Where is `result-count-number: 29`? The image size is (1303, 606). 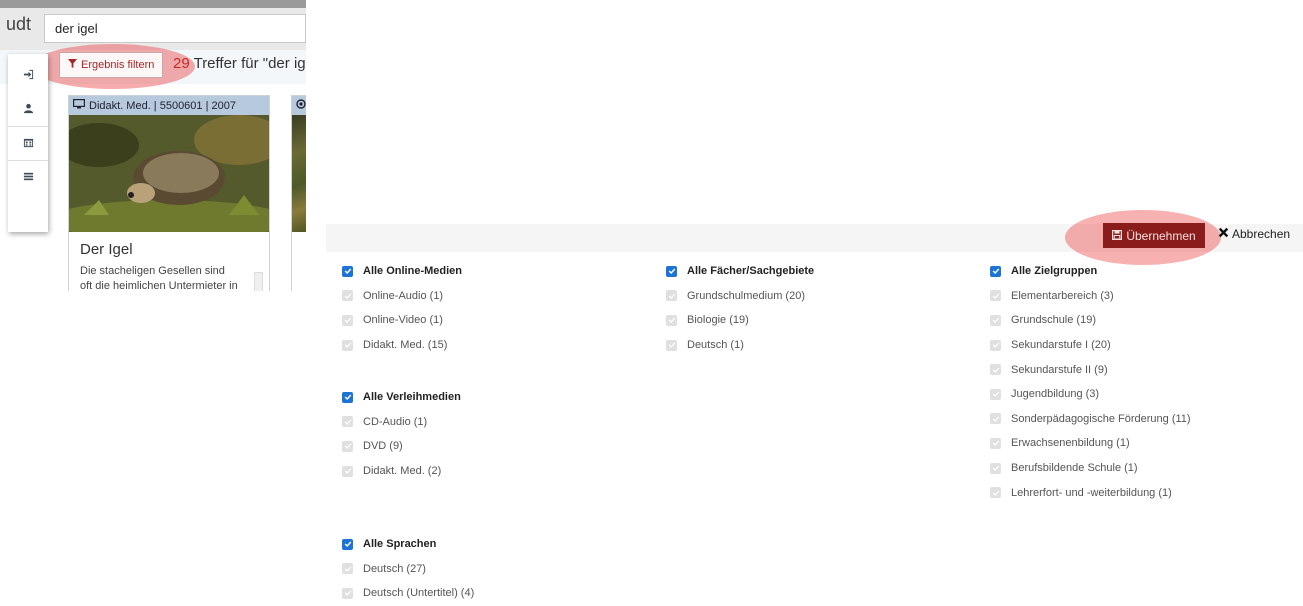 result-count-number: 29 is located at coordinates (181, 63).